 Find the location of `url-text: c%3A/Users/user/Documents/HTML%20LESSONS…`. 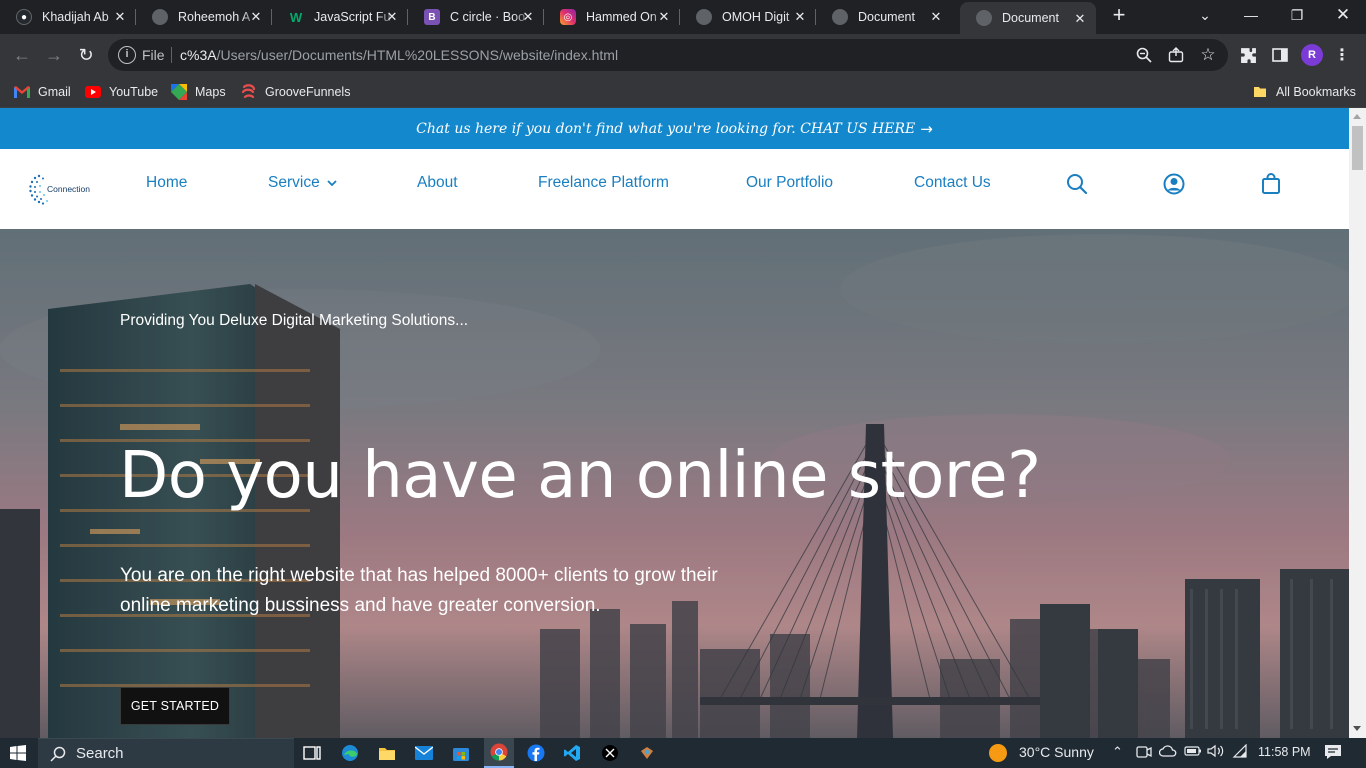

url-text: c%3A/Users/user/Documents/HTML%20LESSONS… is located at coordinates (399, 55).